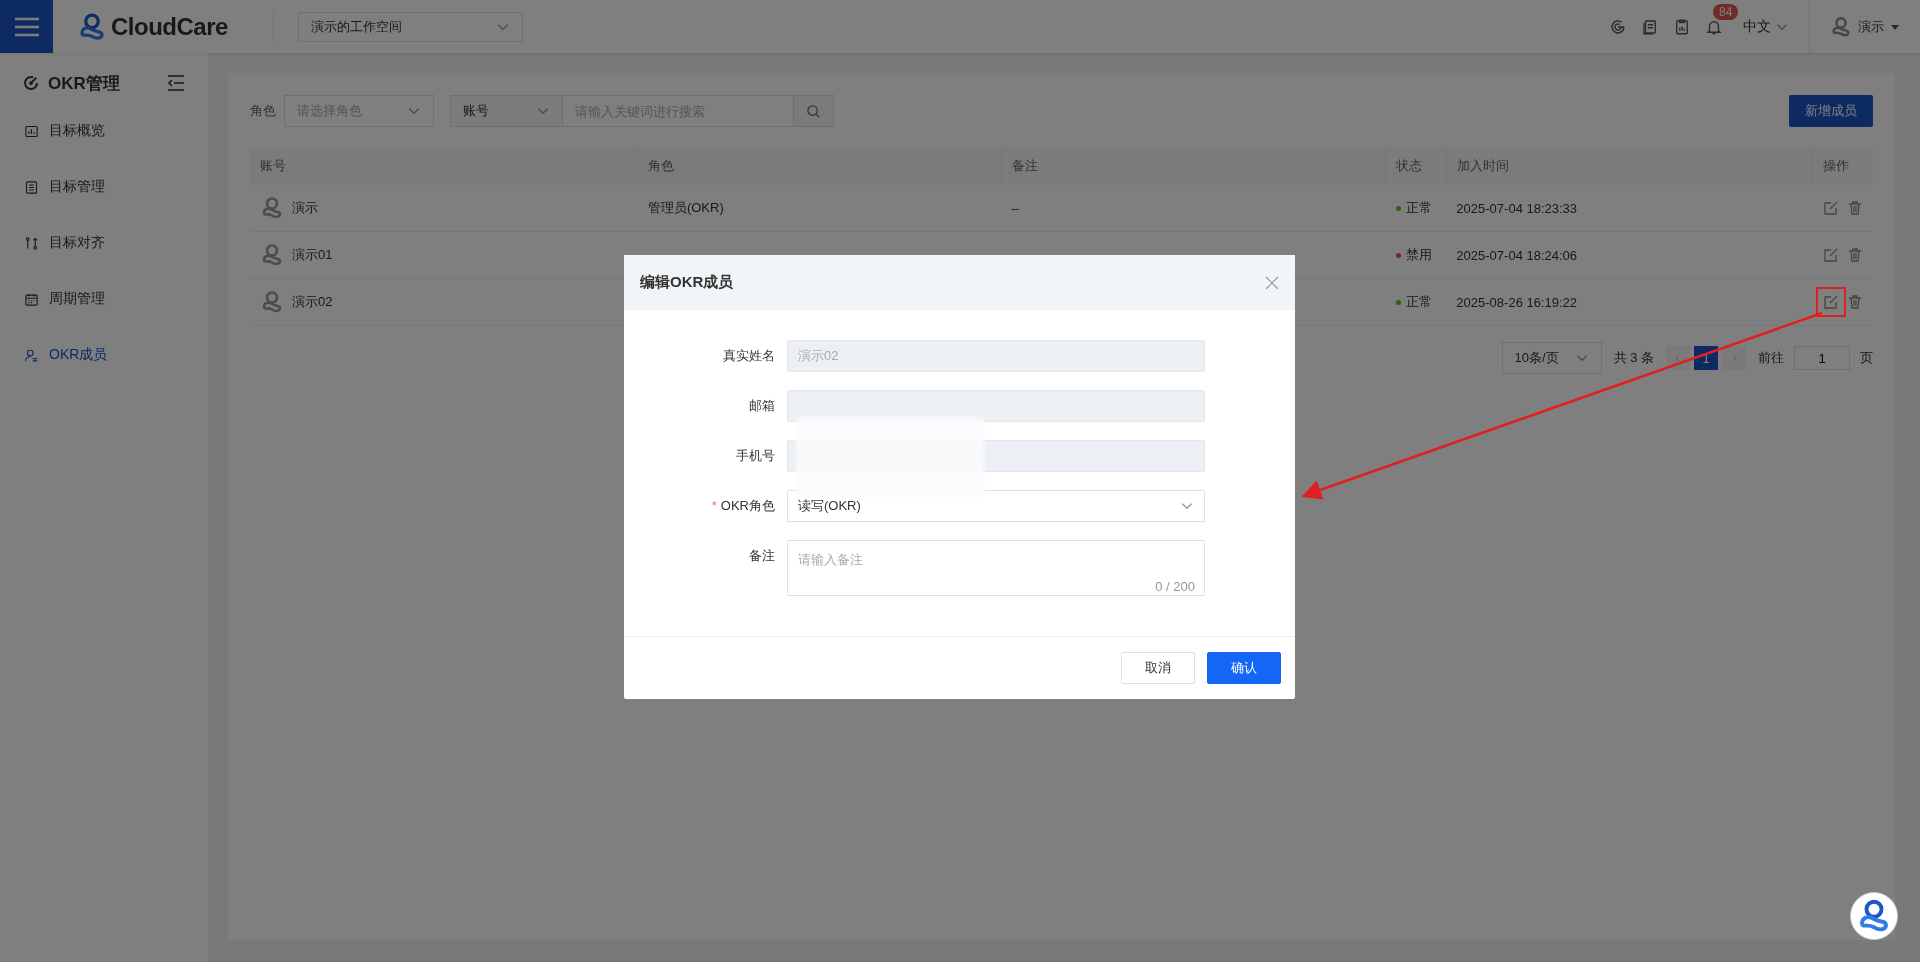 This screenshot has height=962, width=1920. I want to click on page-size-select: 10条/页, so click(1551, 358).